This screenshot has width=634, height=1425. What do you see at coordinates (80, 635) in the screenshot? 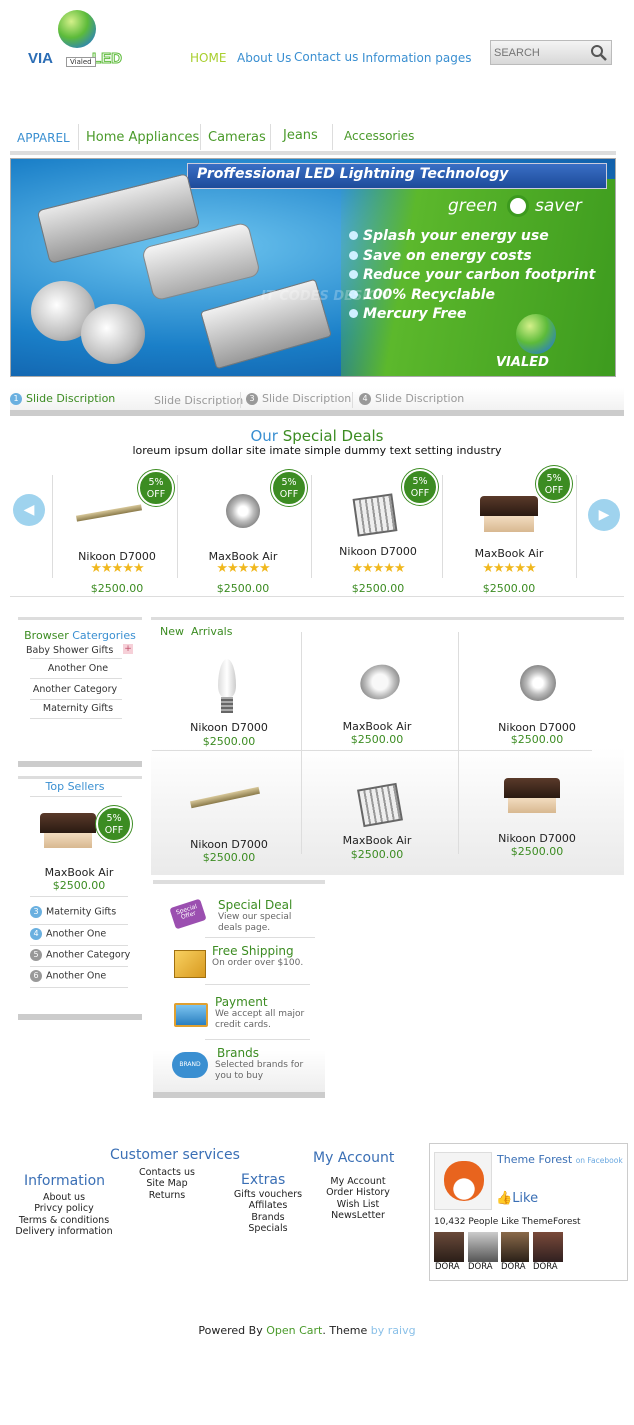
I see `browse-title: Browser Catergories` at bounding box center [80, 635].